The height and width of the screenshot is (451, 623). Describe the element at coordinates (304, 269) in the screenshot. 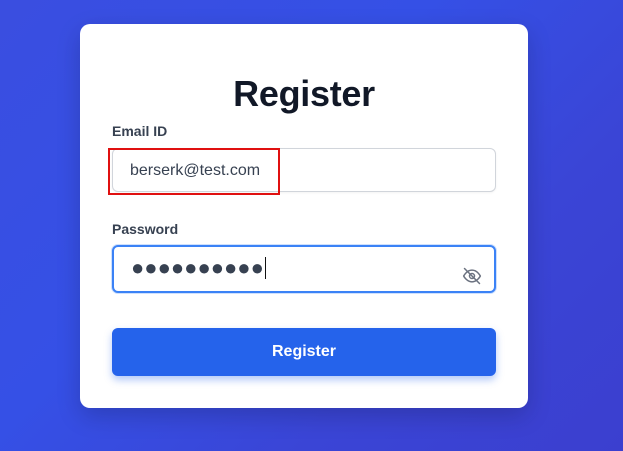

I see `password-field: ●●●●●●●●●●` at that location.